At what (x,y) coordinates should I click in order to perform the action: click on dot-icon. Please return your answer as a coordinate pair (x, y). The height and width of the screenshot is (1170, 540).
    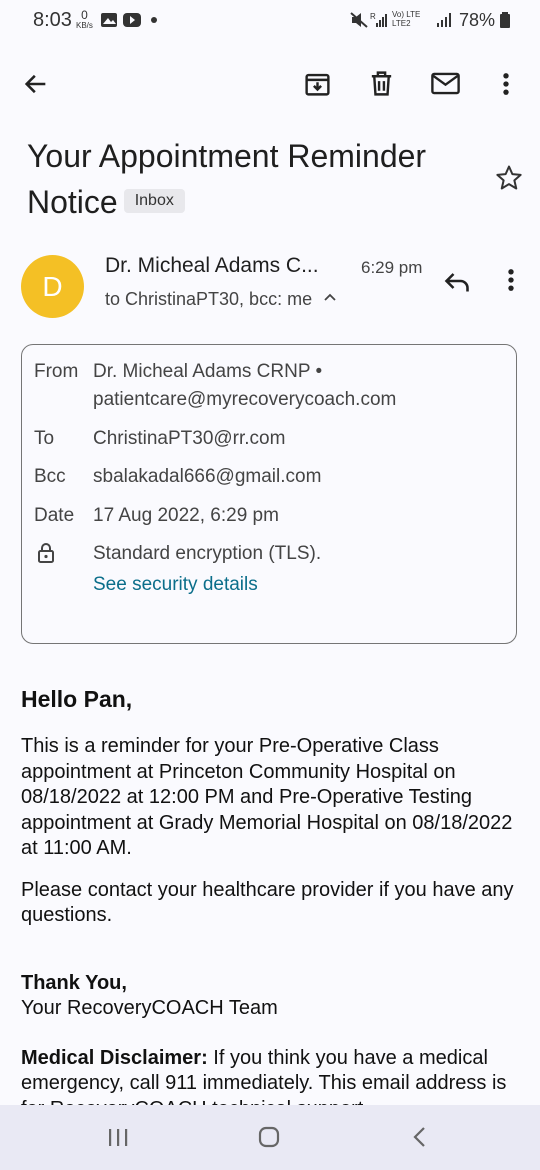
    Looking at the image, I should click on (154, 20).